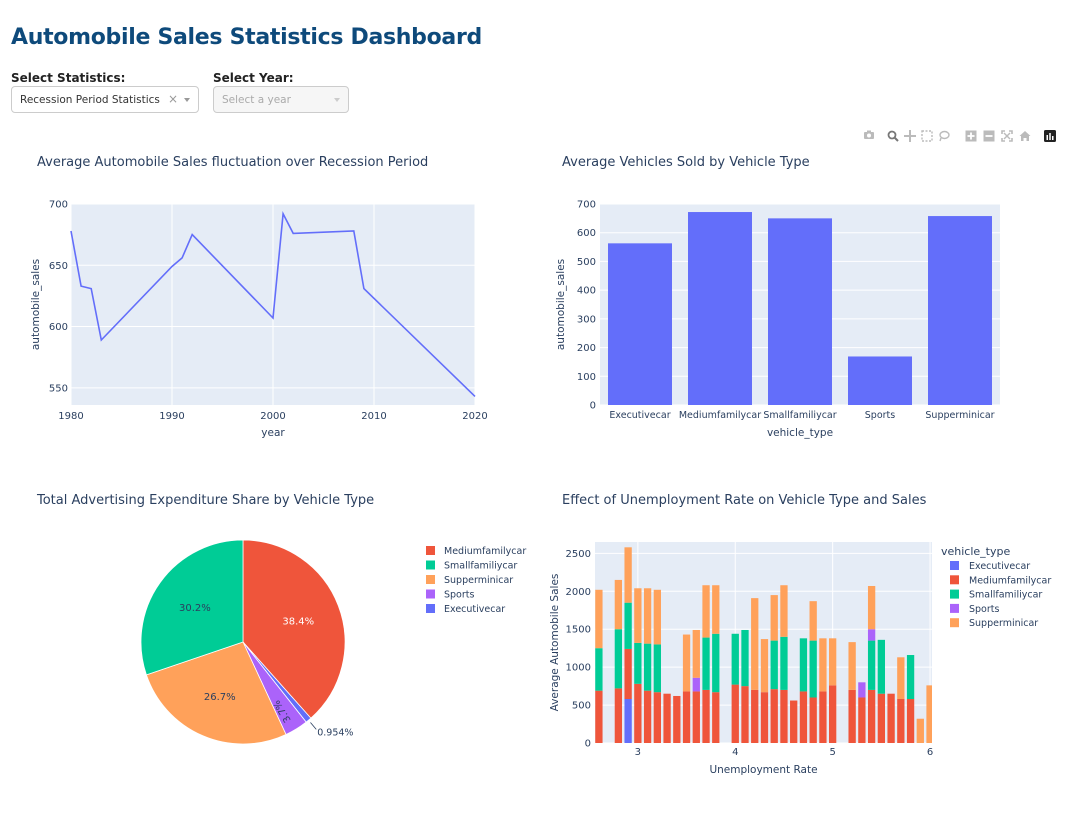  Describe the element at coordinates (313, 726) in the screenshot. I see `slice-label-leader` at that location.